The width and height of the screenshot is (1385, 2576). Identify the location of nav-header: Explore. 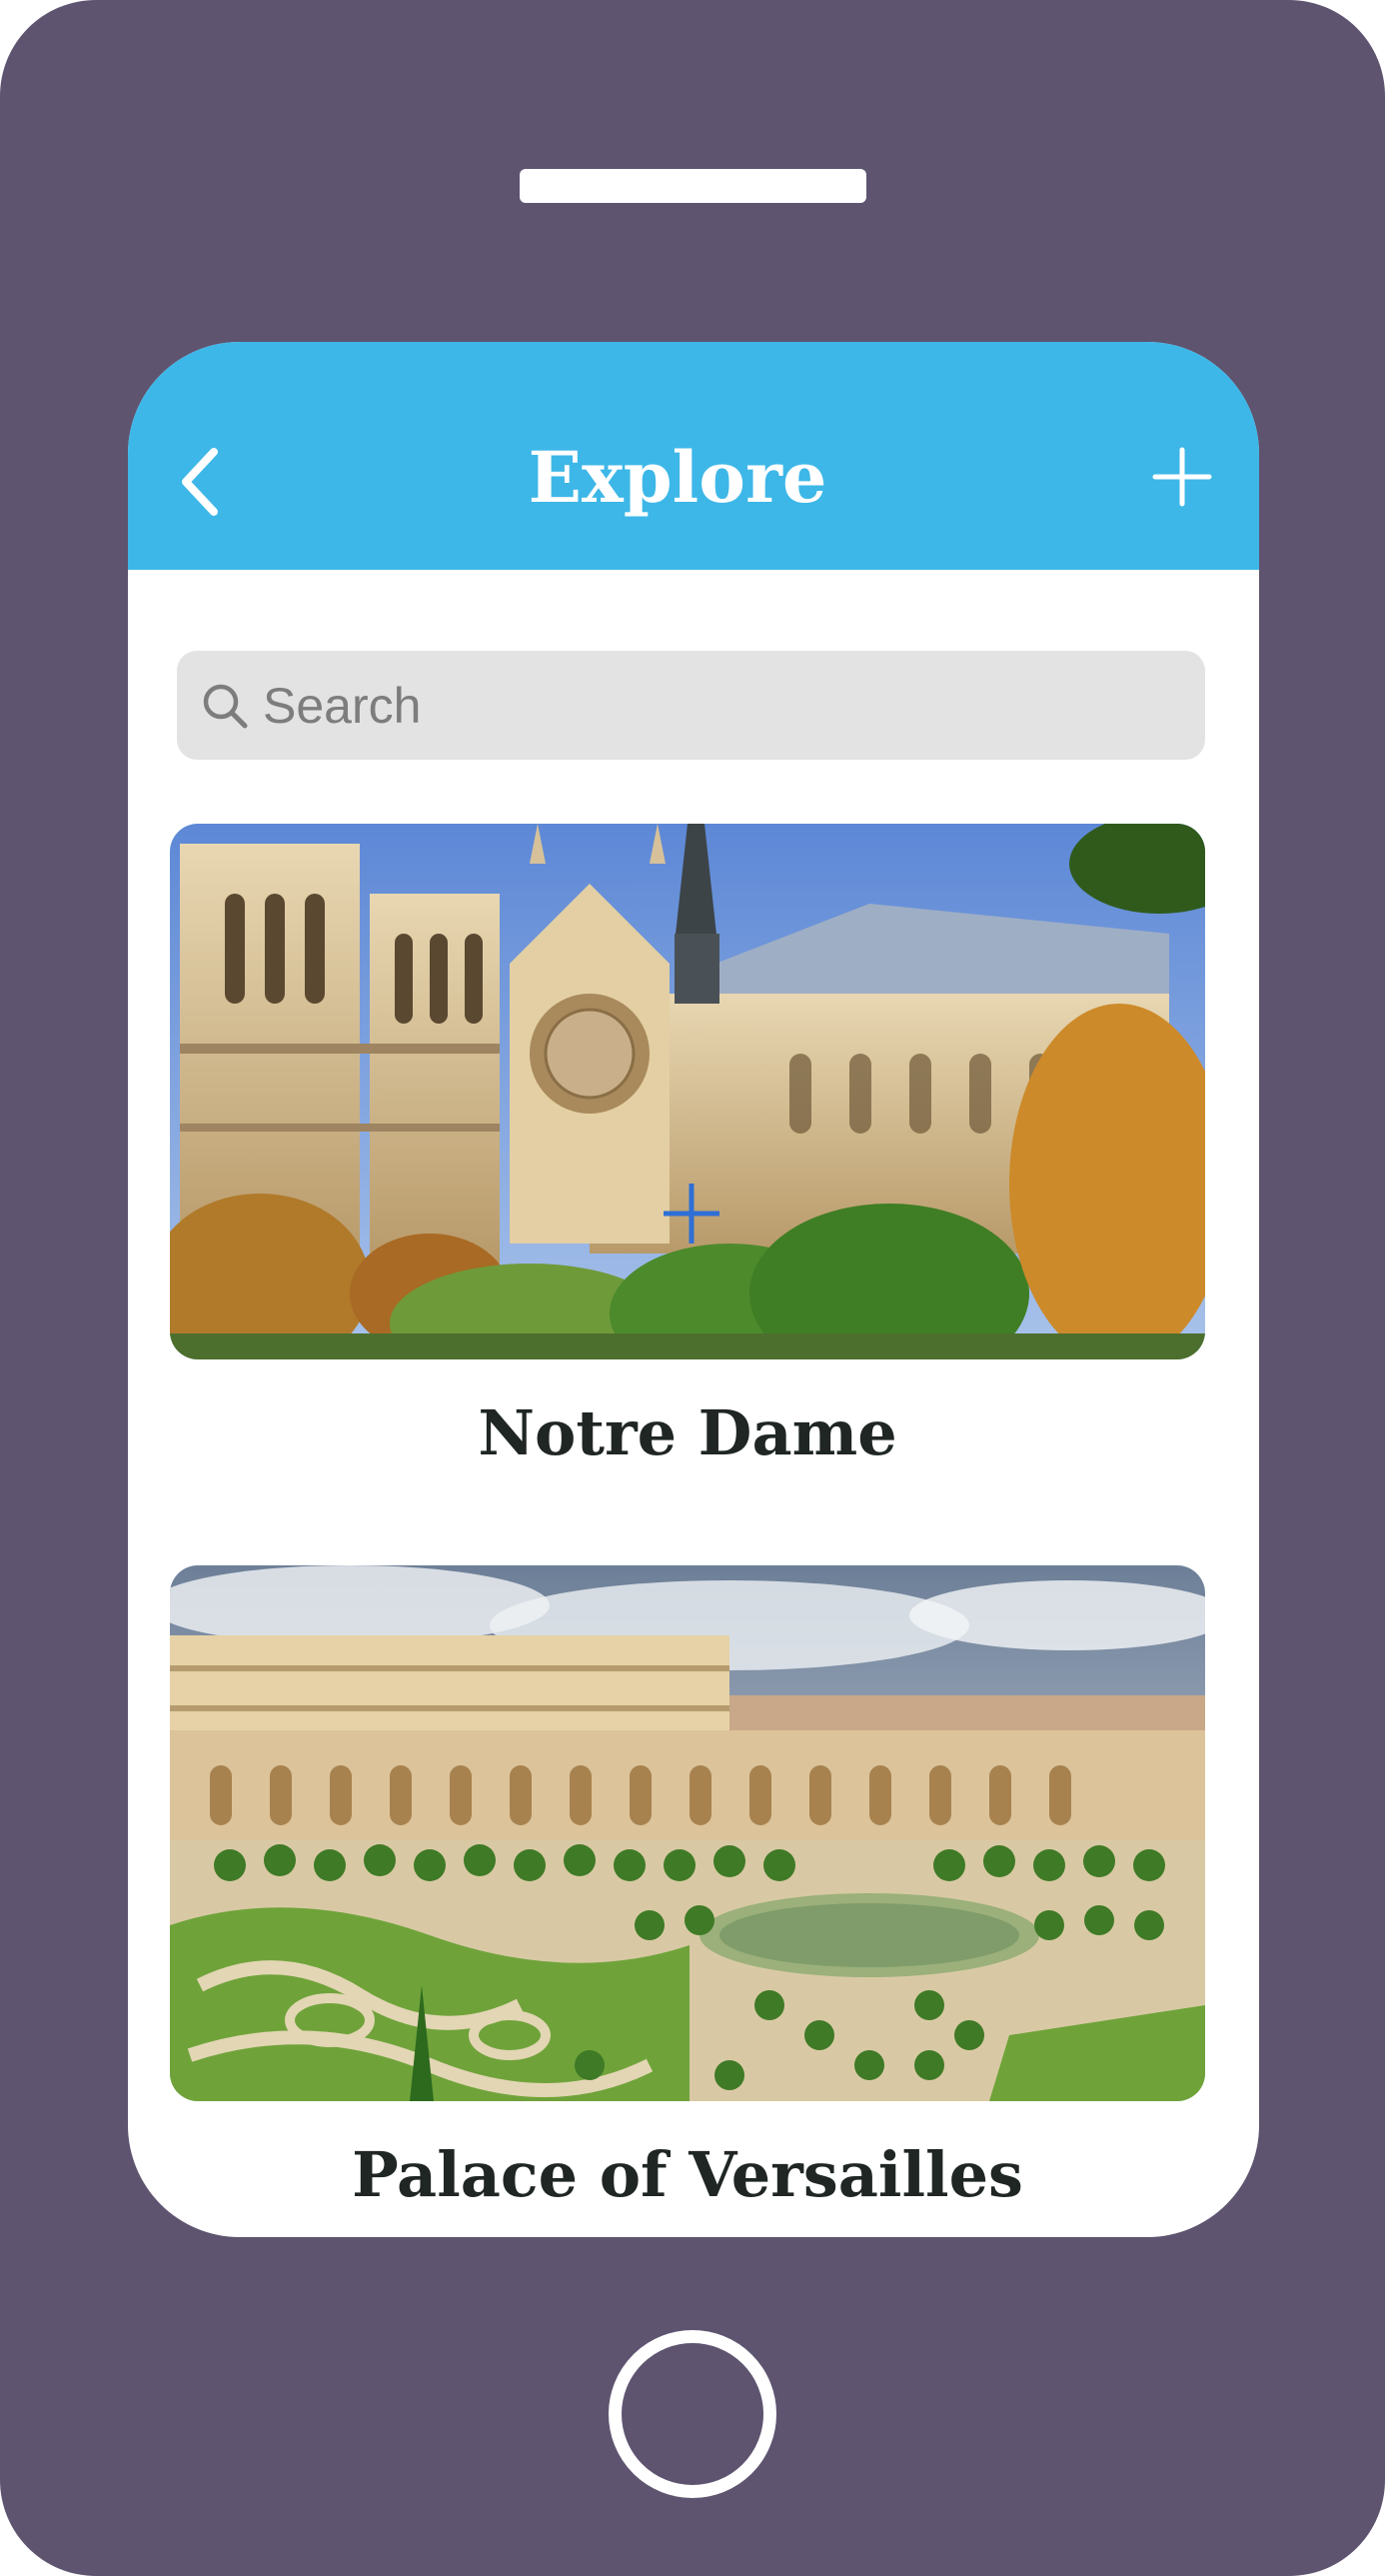
(693, 456).